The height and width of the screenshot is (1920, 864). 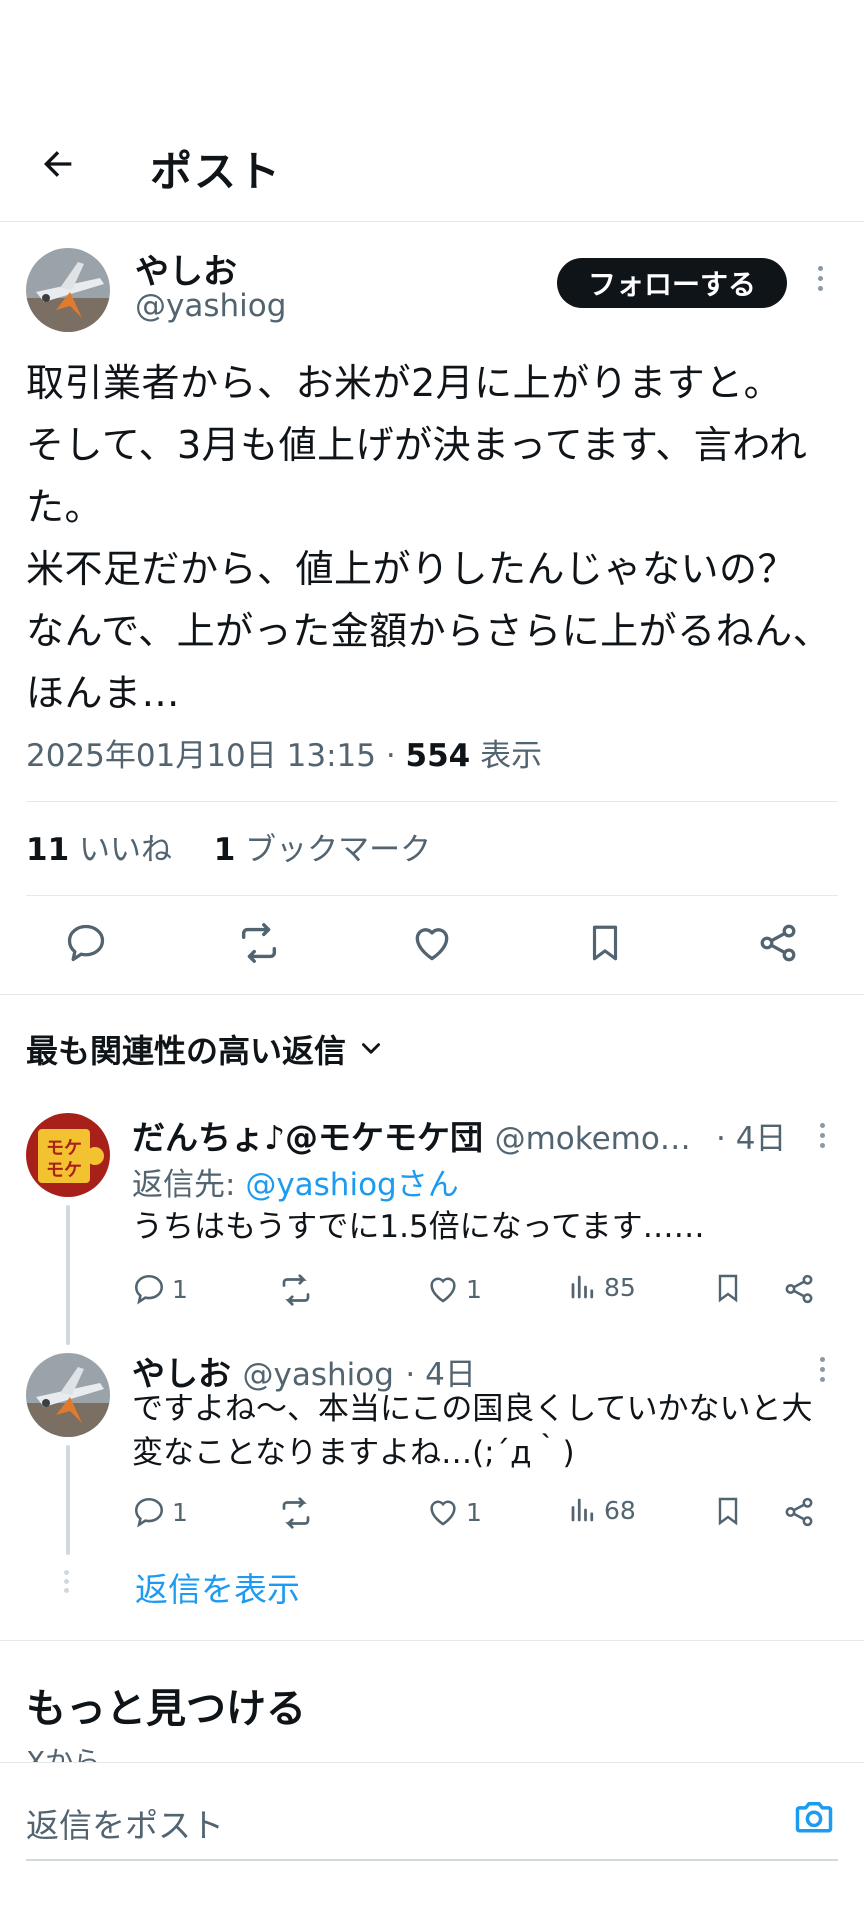 I want to click on likes-stat: 11 いいね, so click(x=99, y=850).